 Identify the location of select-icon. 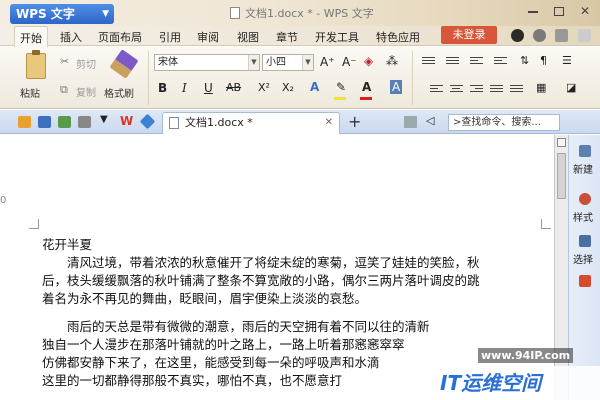
(585, 241).